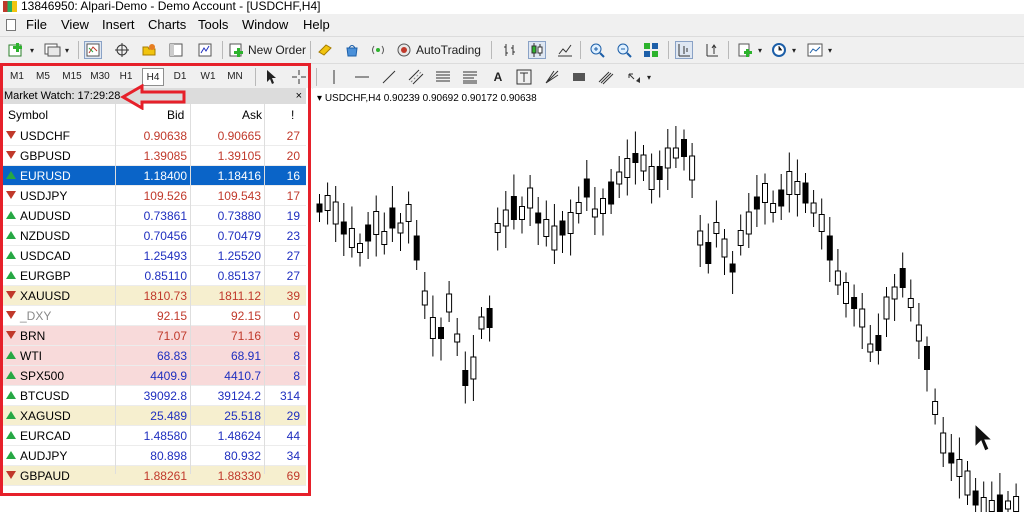  I want to click on symbol-row-btcusd: BTCUSD 39092.8 39124.2 314, so click(153, 396).